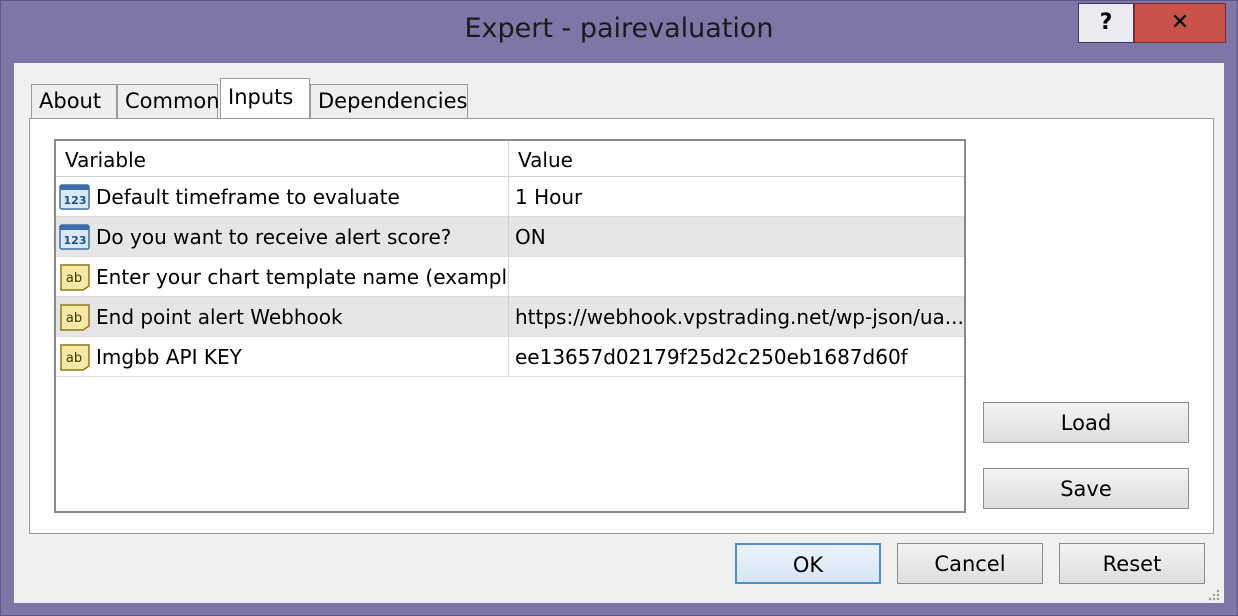 The width and height of the screenshot is (1238, 616). What do you see at coordinates (736, 159) in the screenshot?
I see `column-header-value: Value` at bounding box center [736, 159].